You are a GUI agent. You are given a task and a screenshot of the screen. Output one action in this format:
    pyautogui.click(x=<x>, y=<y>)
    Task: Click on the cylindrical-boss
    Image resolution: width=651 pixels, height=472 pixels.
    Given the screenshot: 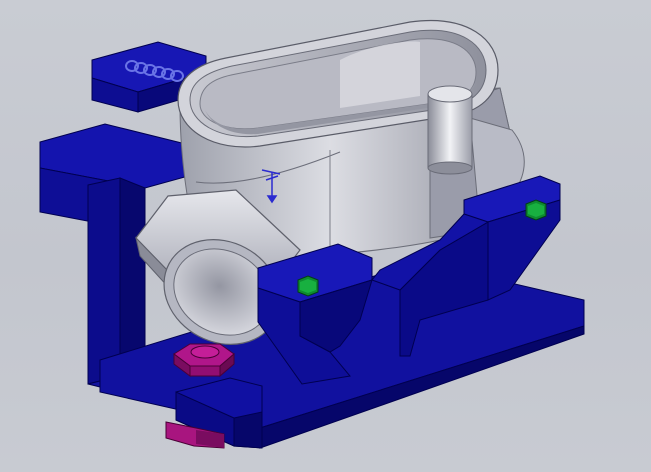 What is the action you would take?
    pyautogui.click(x=450, y=130)
    